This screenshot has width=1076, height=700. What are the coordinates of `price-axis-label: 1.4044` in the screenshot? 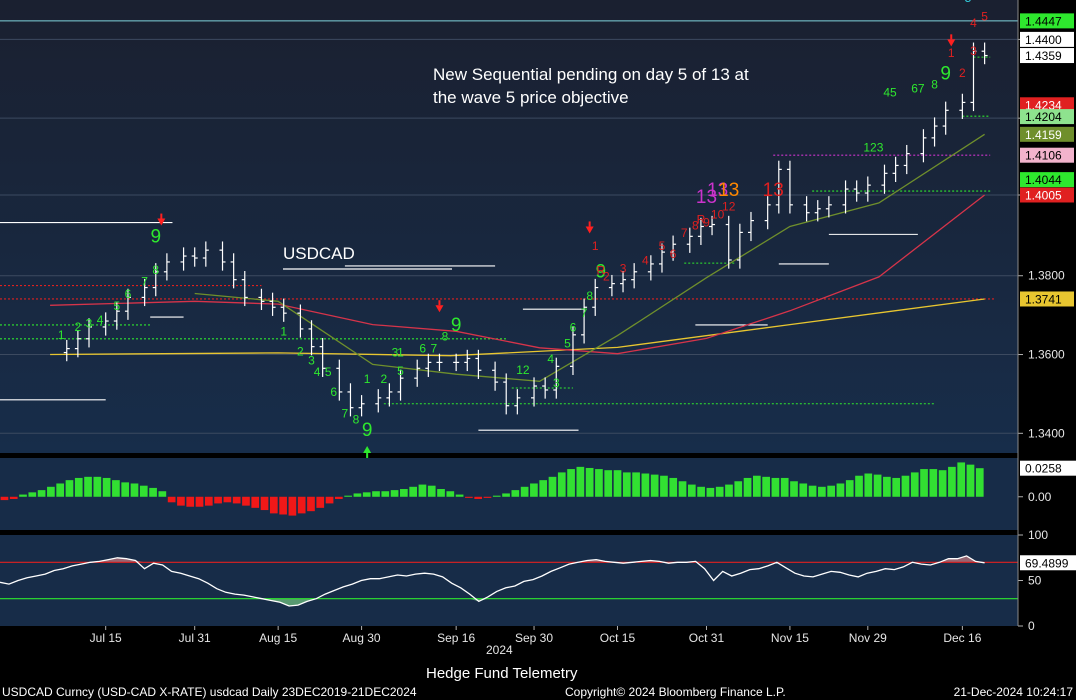 It's located at (1047, 180).